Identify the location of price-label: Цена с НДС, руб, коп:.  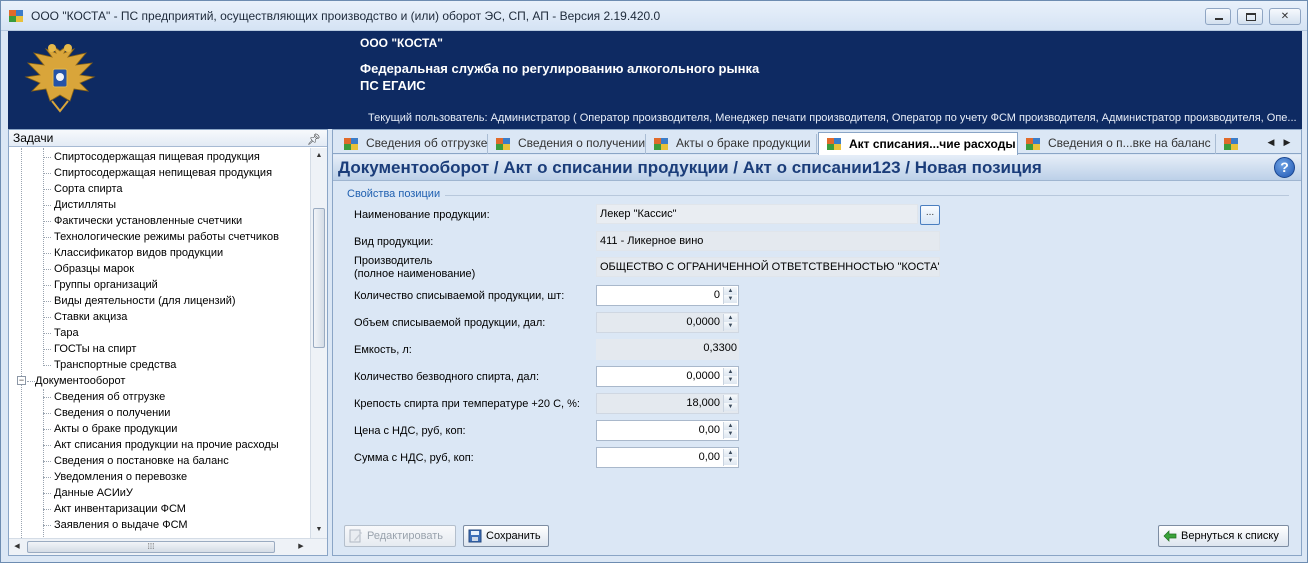
(410, 431).